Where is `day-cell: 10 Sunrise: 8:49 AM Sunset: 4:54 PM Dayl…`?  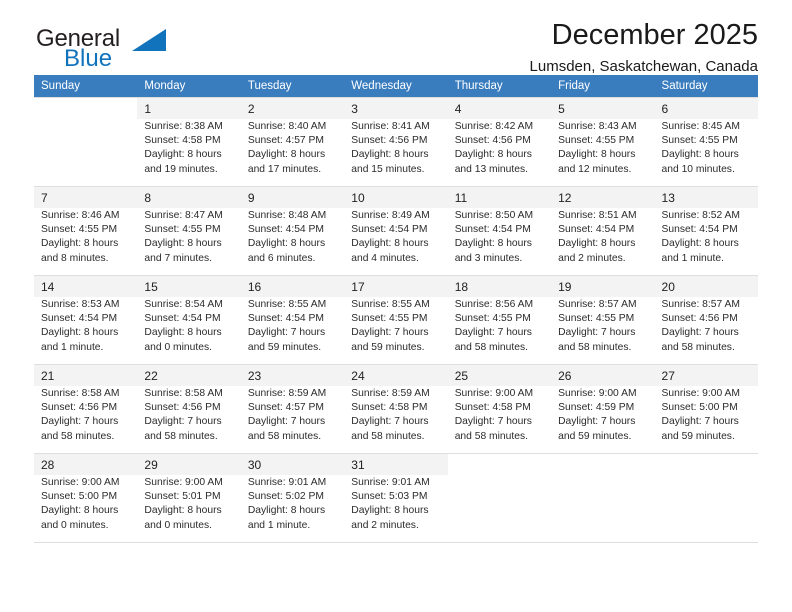 day-cell: 10 Sunrise: 8:49 AM Sunset: 4:54 PM Dayl… is located at coordinates (396, 231).